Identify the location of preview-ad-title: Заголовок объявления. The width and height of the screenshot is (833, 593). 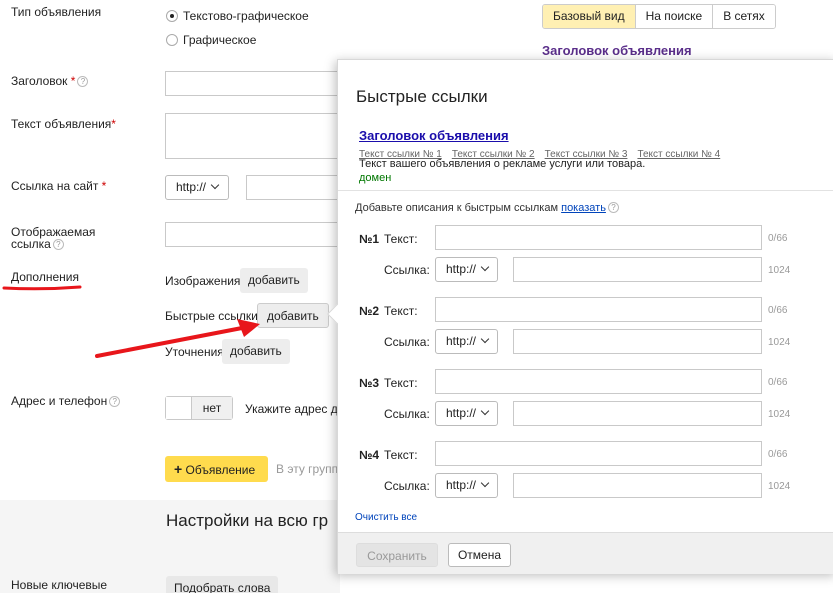
(434, 135).